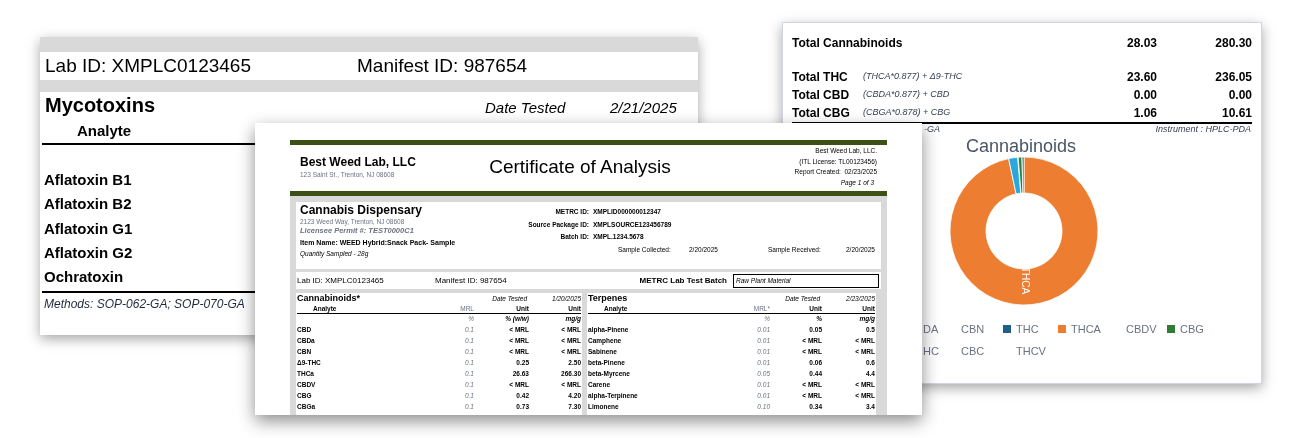 Image resolution: width=1313 pixels, height=438 pixels. Describe the element at coordinates (1144, 113) in the screenshot. I see `total-value: 1.06` at that location.